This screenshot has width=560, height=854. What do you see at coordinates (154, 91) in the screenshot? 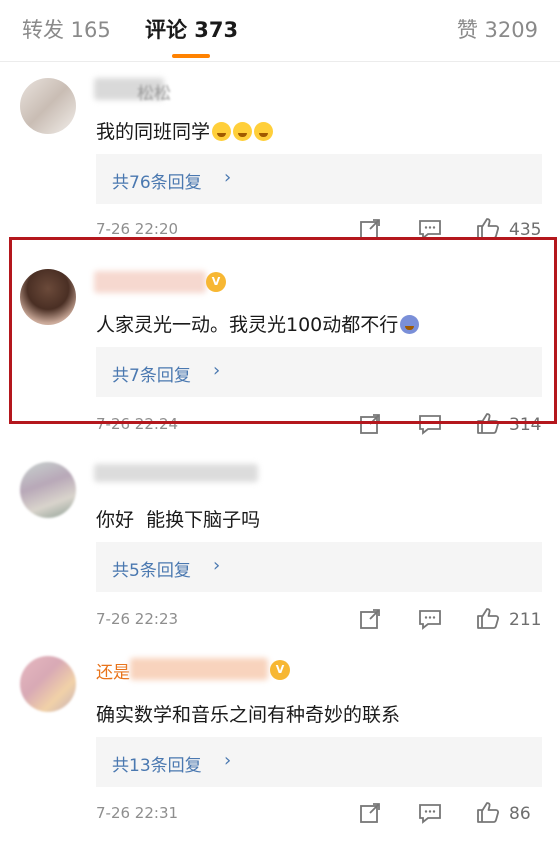
I see `username: 松松` at bounding box center [154, 91].